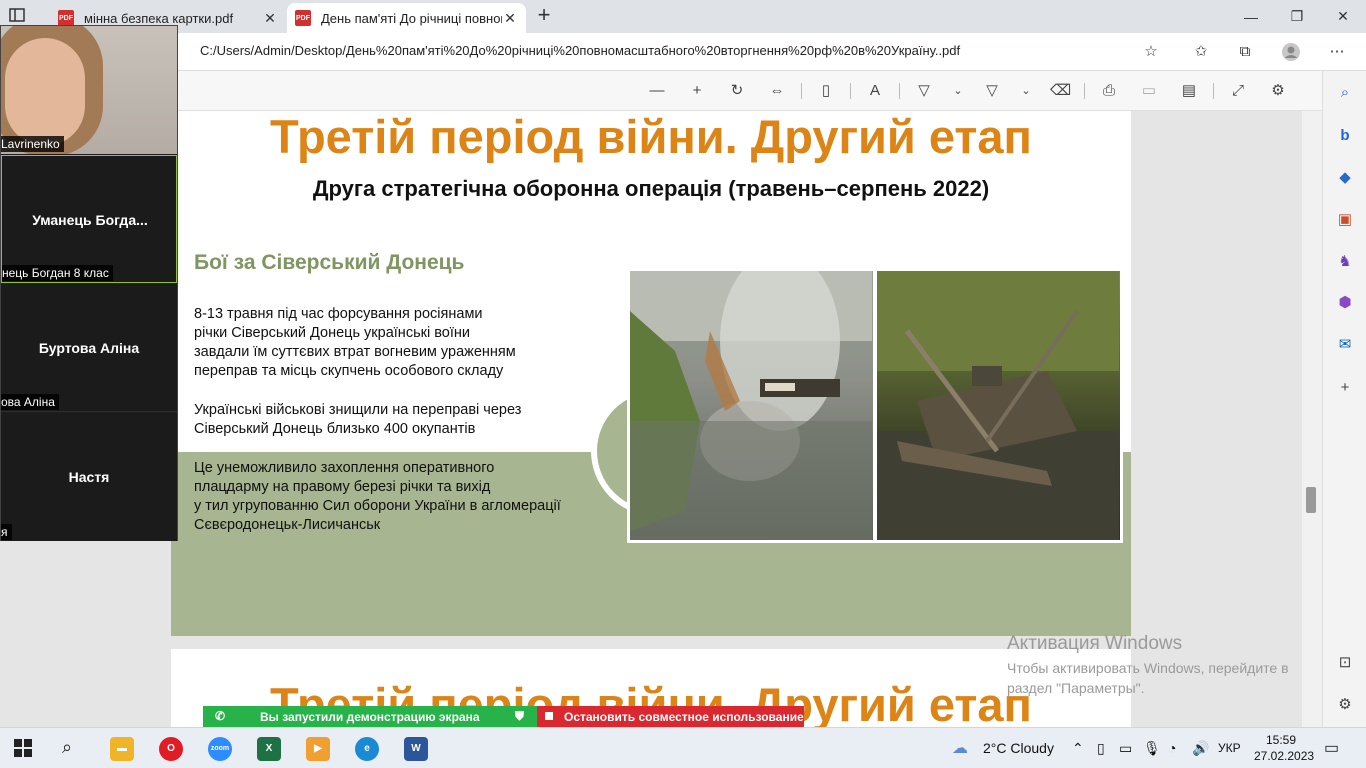 The width and height of the screenshot is (1366, 768). I want to click on tab-label: мінна безпека картки.pdf, so click(159, 18).